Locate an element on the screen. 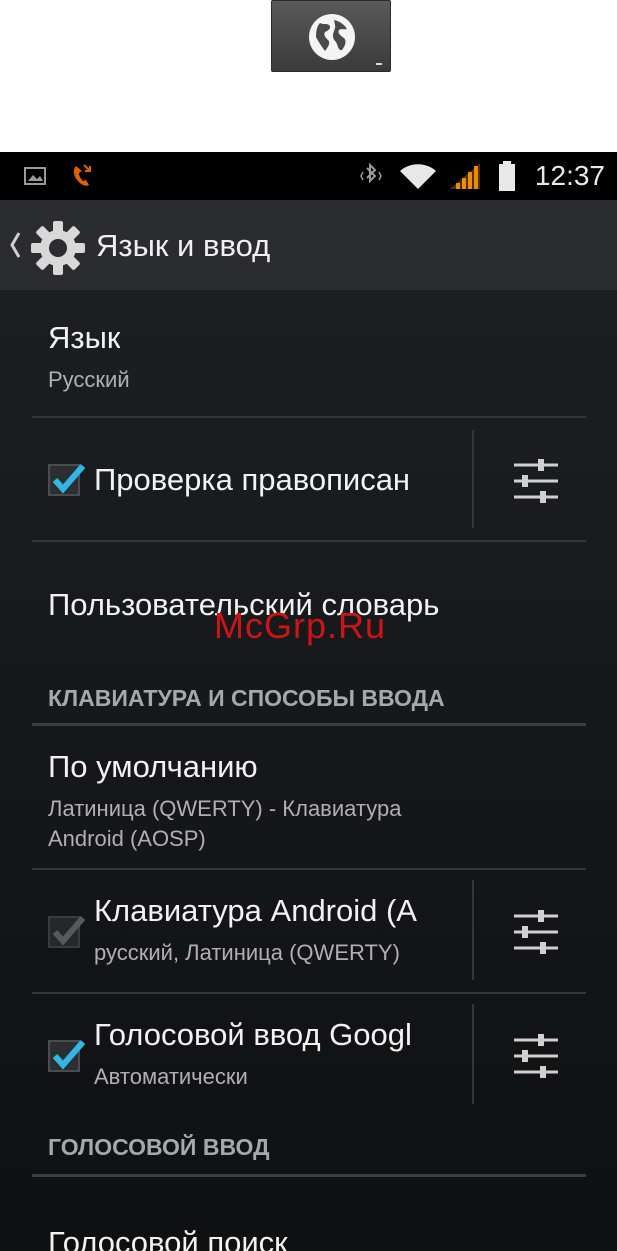 The height and width of the screenshot is (1251, 617). android-keyboard-title: Клавиатура Android (A is located at coordinates (279, 911).